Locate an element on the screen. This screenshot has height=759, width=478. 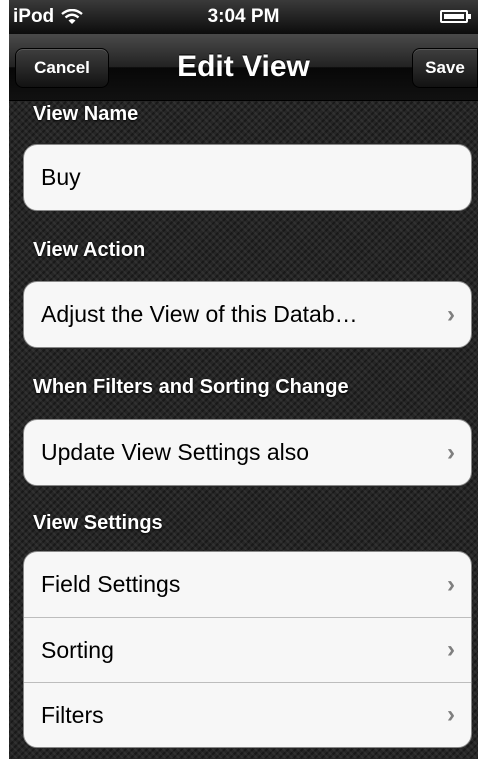
view-action-group: Adjust the View of this Datab… › is located at coordinates (247, 314).